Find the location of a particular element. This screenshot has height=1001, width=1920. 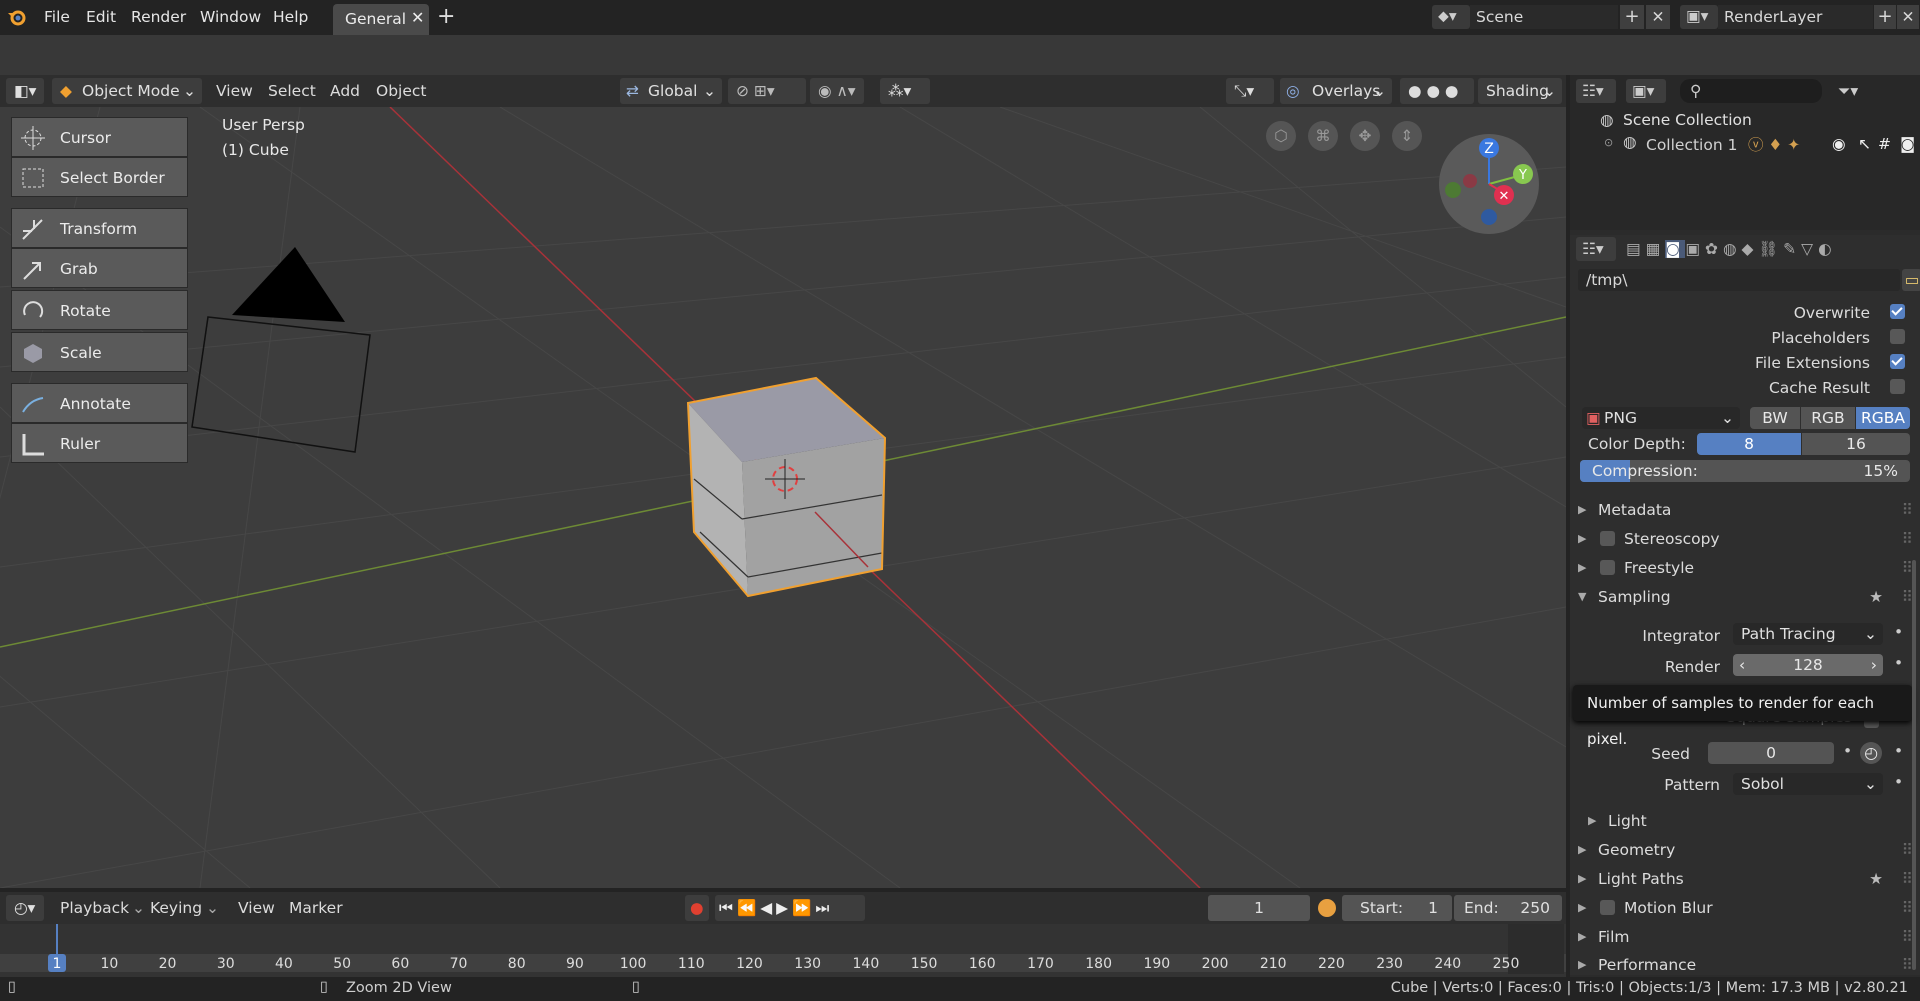

tool-scale: Scale is located at coordinates (99, 352).